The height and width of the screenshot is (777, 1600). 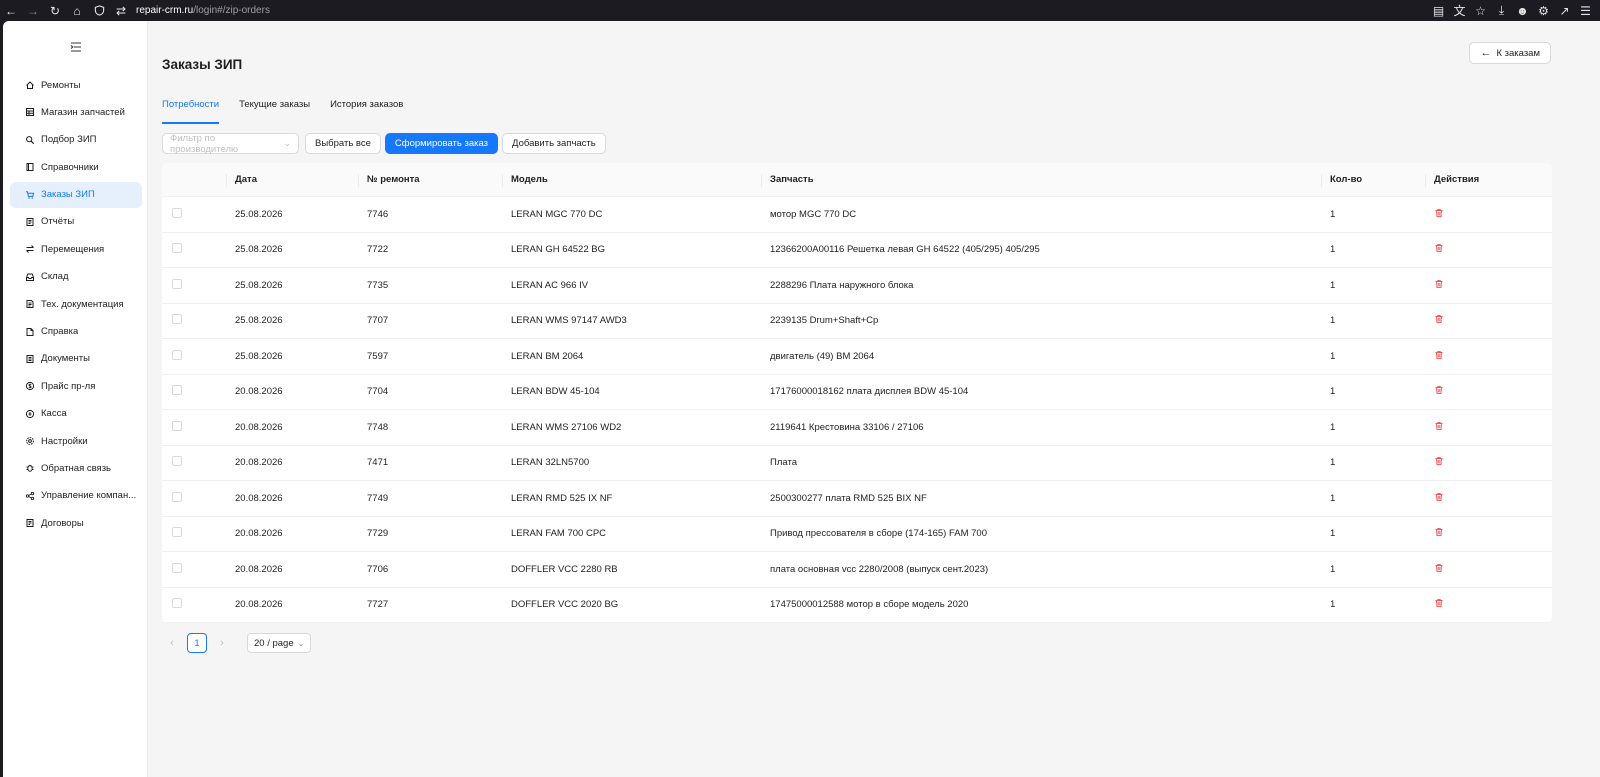 I want to click on download-icon: ⤓, so click(x=1501, y=10).